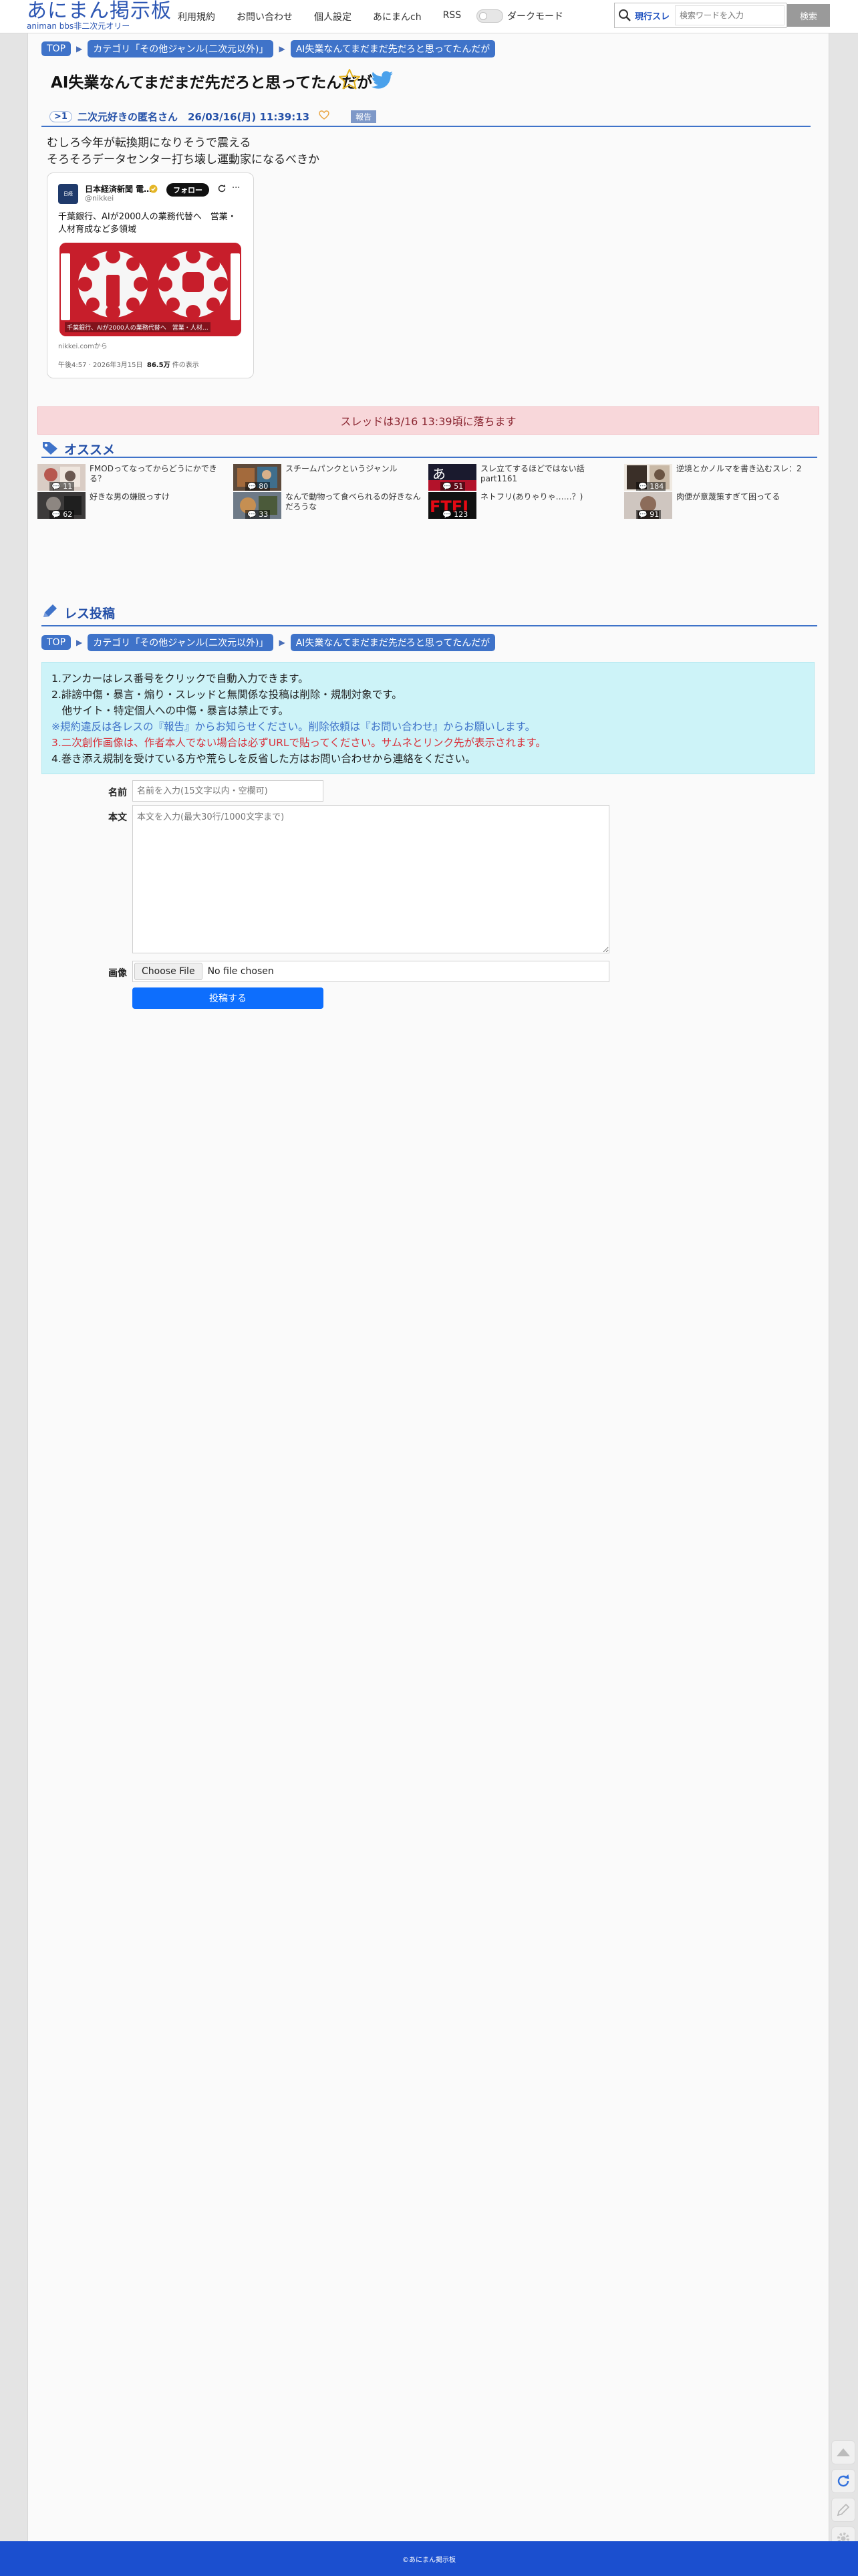 The width and height of the screenshot is (858, 2576). I want to click on recommend-item: 💬 80 スチームパンクというジャンル, so click(330, 477).